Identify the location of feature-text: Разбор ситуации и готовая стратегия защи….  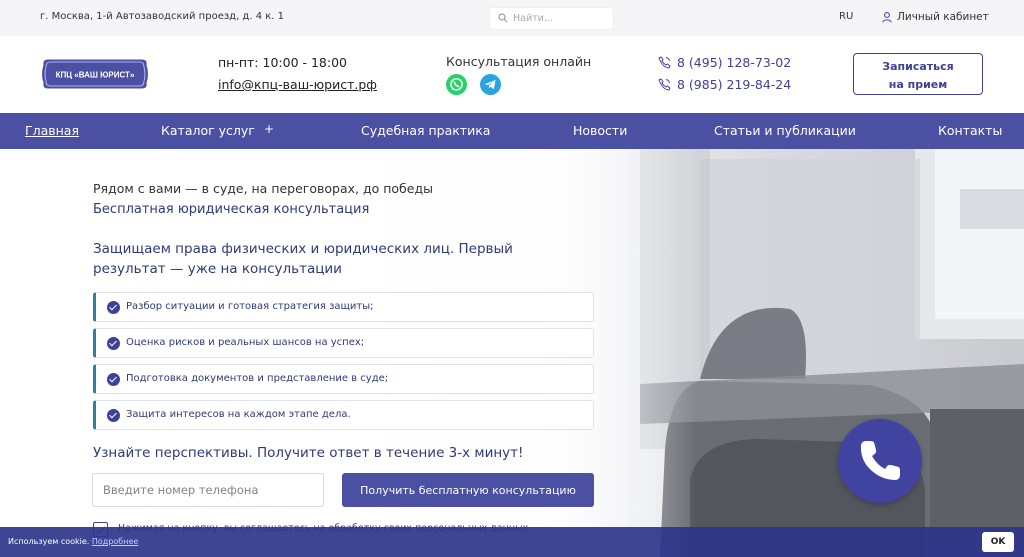
(250, 306).